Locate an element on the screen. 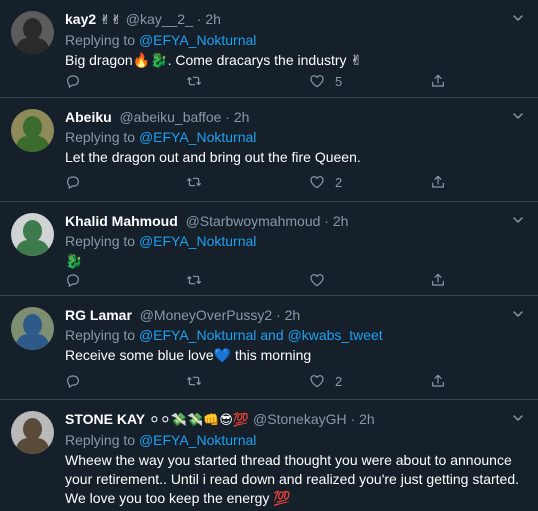 This screenshot has height=511, width=538. tweet-header: Khalid Mahmoud @Starbwoymahmoud · 2h is located at coordinates (293, 221).